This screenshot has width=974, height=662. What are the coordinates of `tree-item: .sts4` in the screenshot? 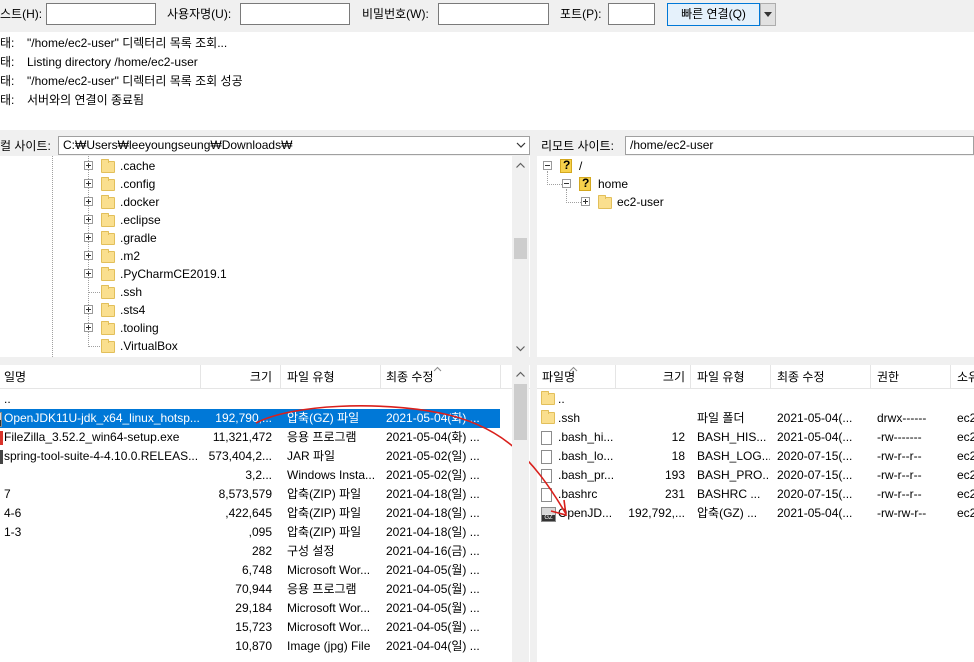 It's located at (265, 310).